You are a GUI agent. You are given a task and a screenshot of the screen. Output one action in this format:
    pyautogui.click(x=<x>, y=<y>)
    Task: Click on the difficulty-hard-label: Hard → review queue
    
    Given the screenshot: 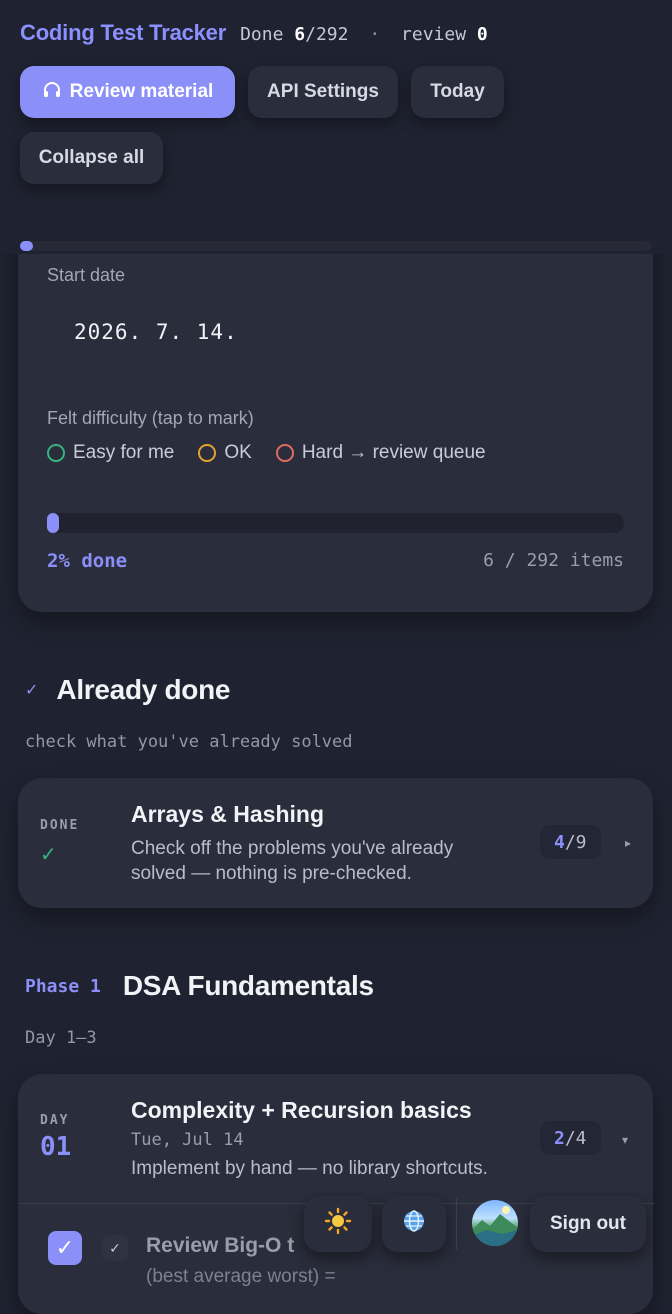 What is the action you would take?
    pyautogui.click(x=393, y=452)
    